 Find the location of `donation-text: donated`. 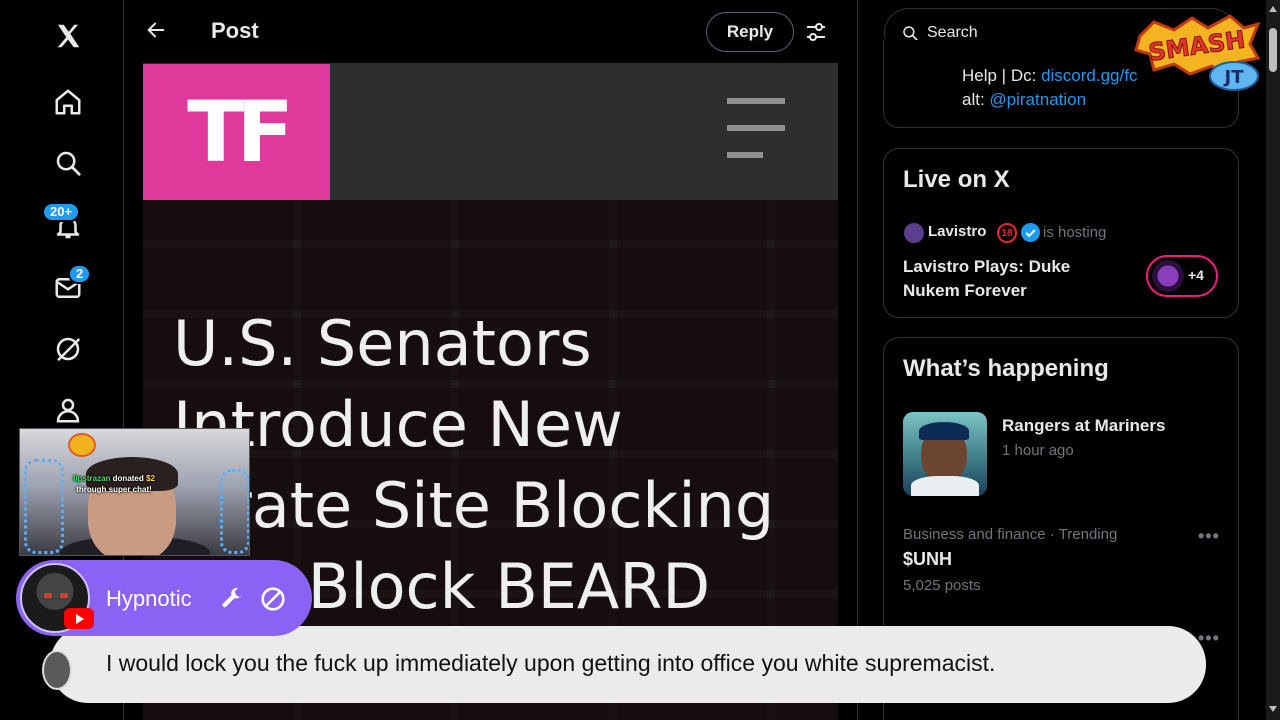

donation-text: donated is located at coordinates (128, 478).